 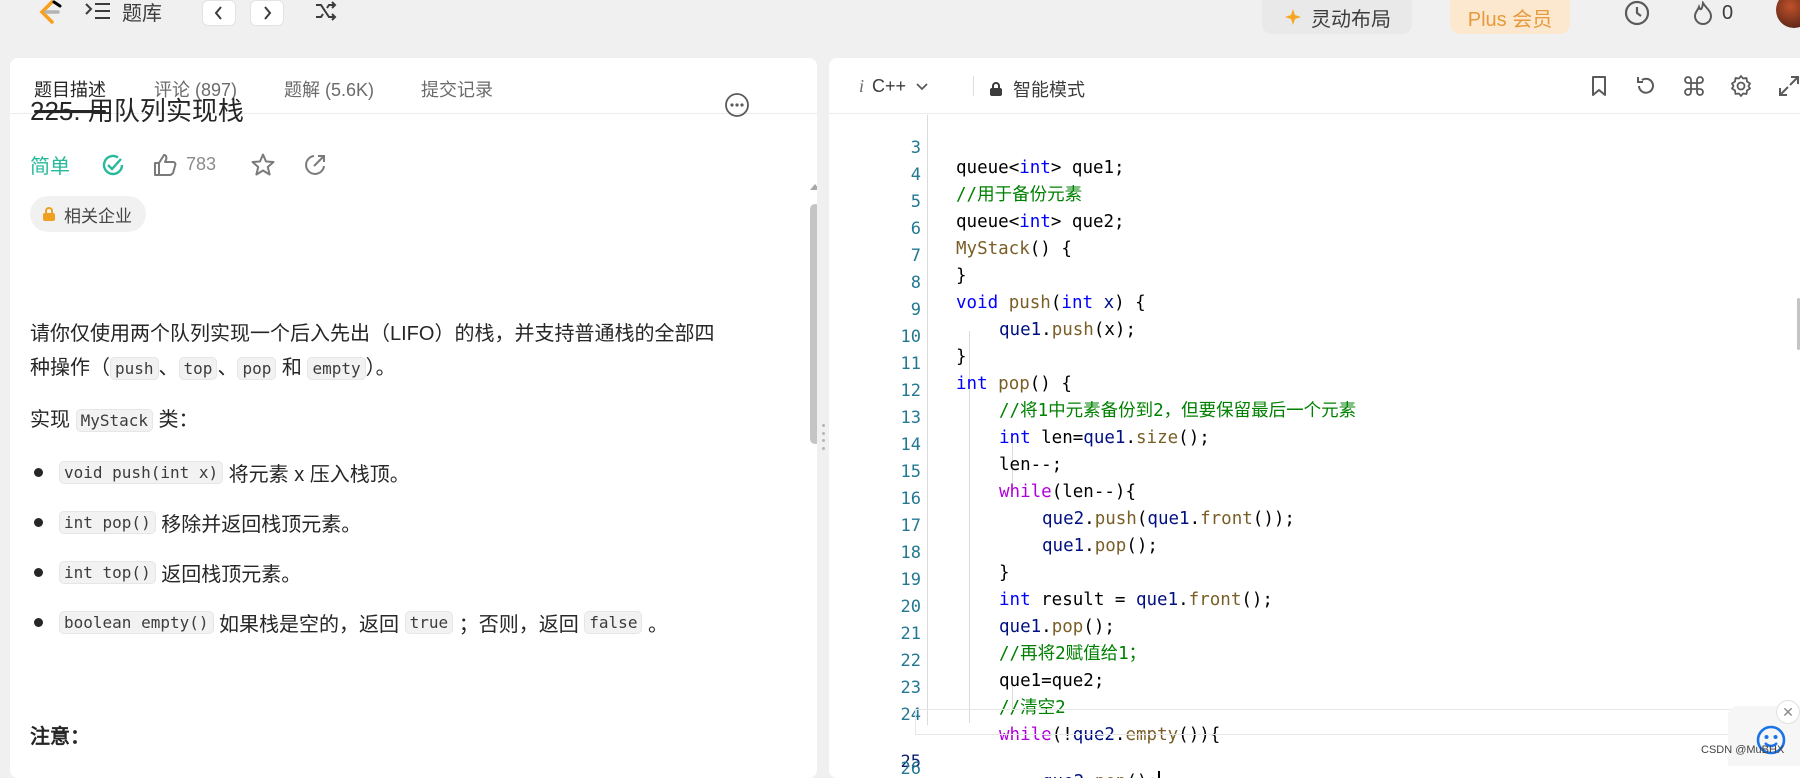 I want to click on code-line: 20 que1.pop();, so click(x=1314, y=605).